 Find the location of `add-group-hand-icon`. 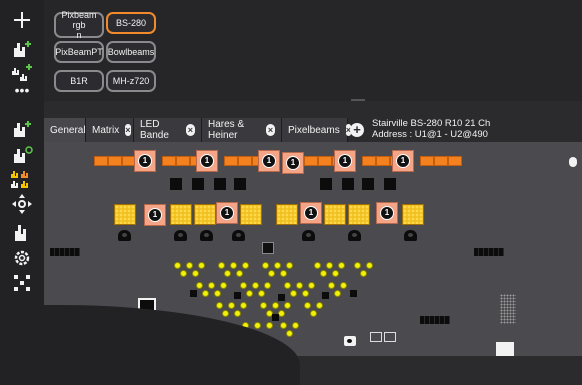

add-group-hand-icon is located at coordinates (22, 73).